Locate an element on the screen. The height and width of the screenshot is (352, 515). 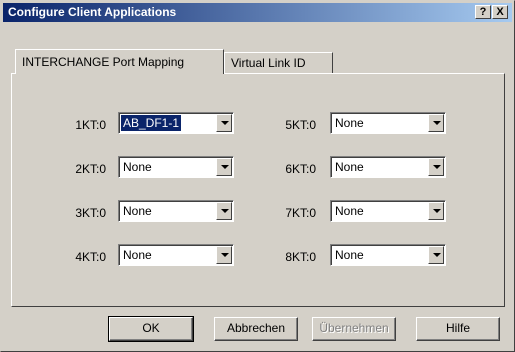
title-bar: Configure Client Applications ? X is located at coordinates (257, 12).